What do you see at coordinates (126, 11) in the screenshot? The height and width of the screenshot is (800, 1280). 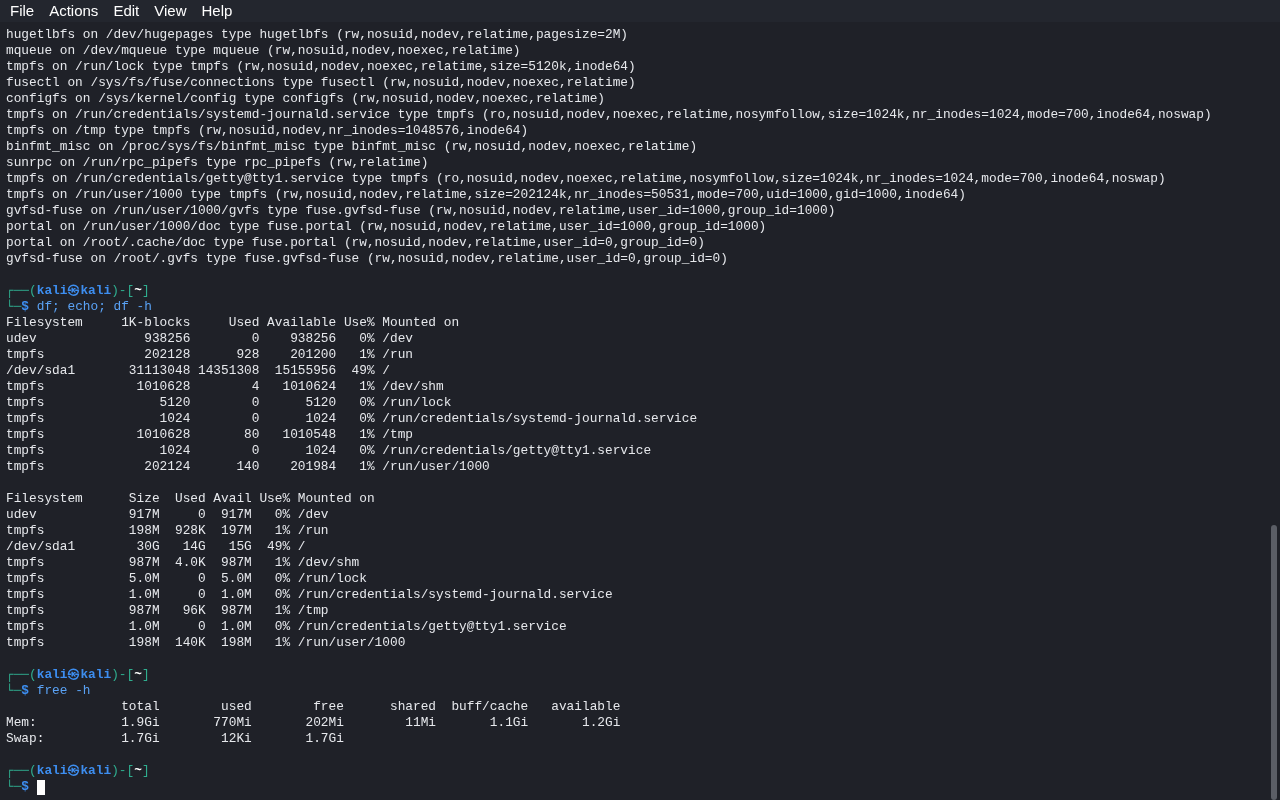 I see `menu-item: Edit` at bounding box center [126, 11].